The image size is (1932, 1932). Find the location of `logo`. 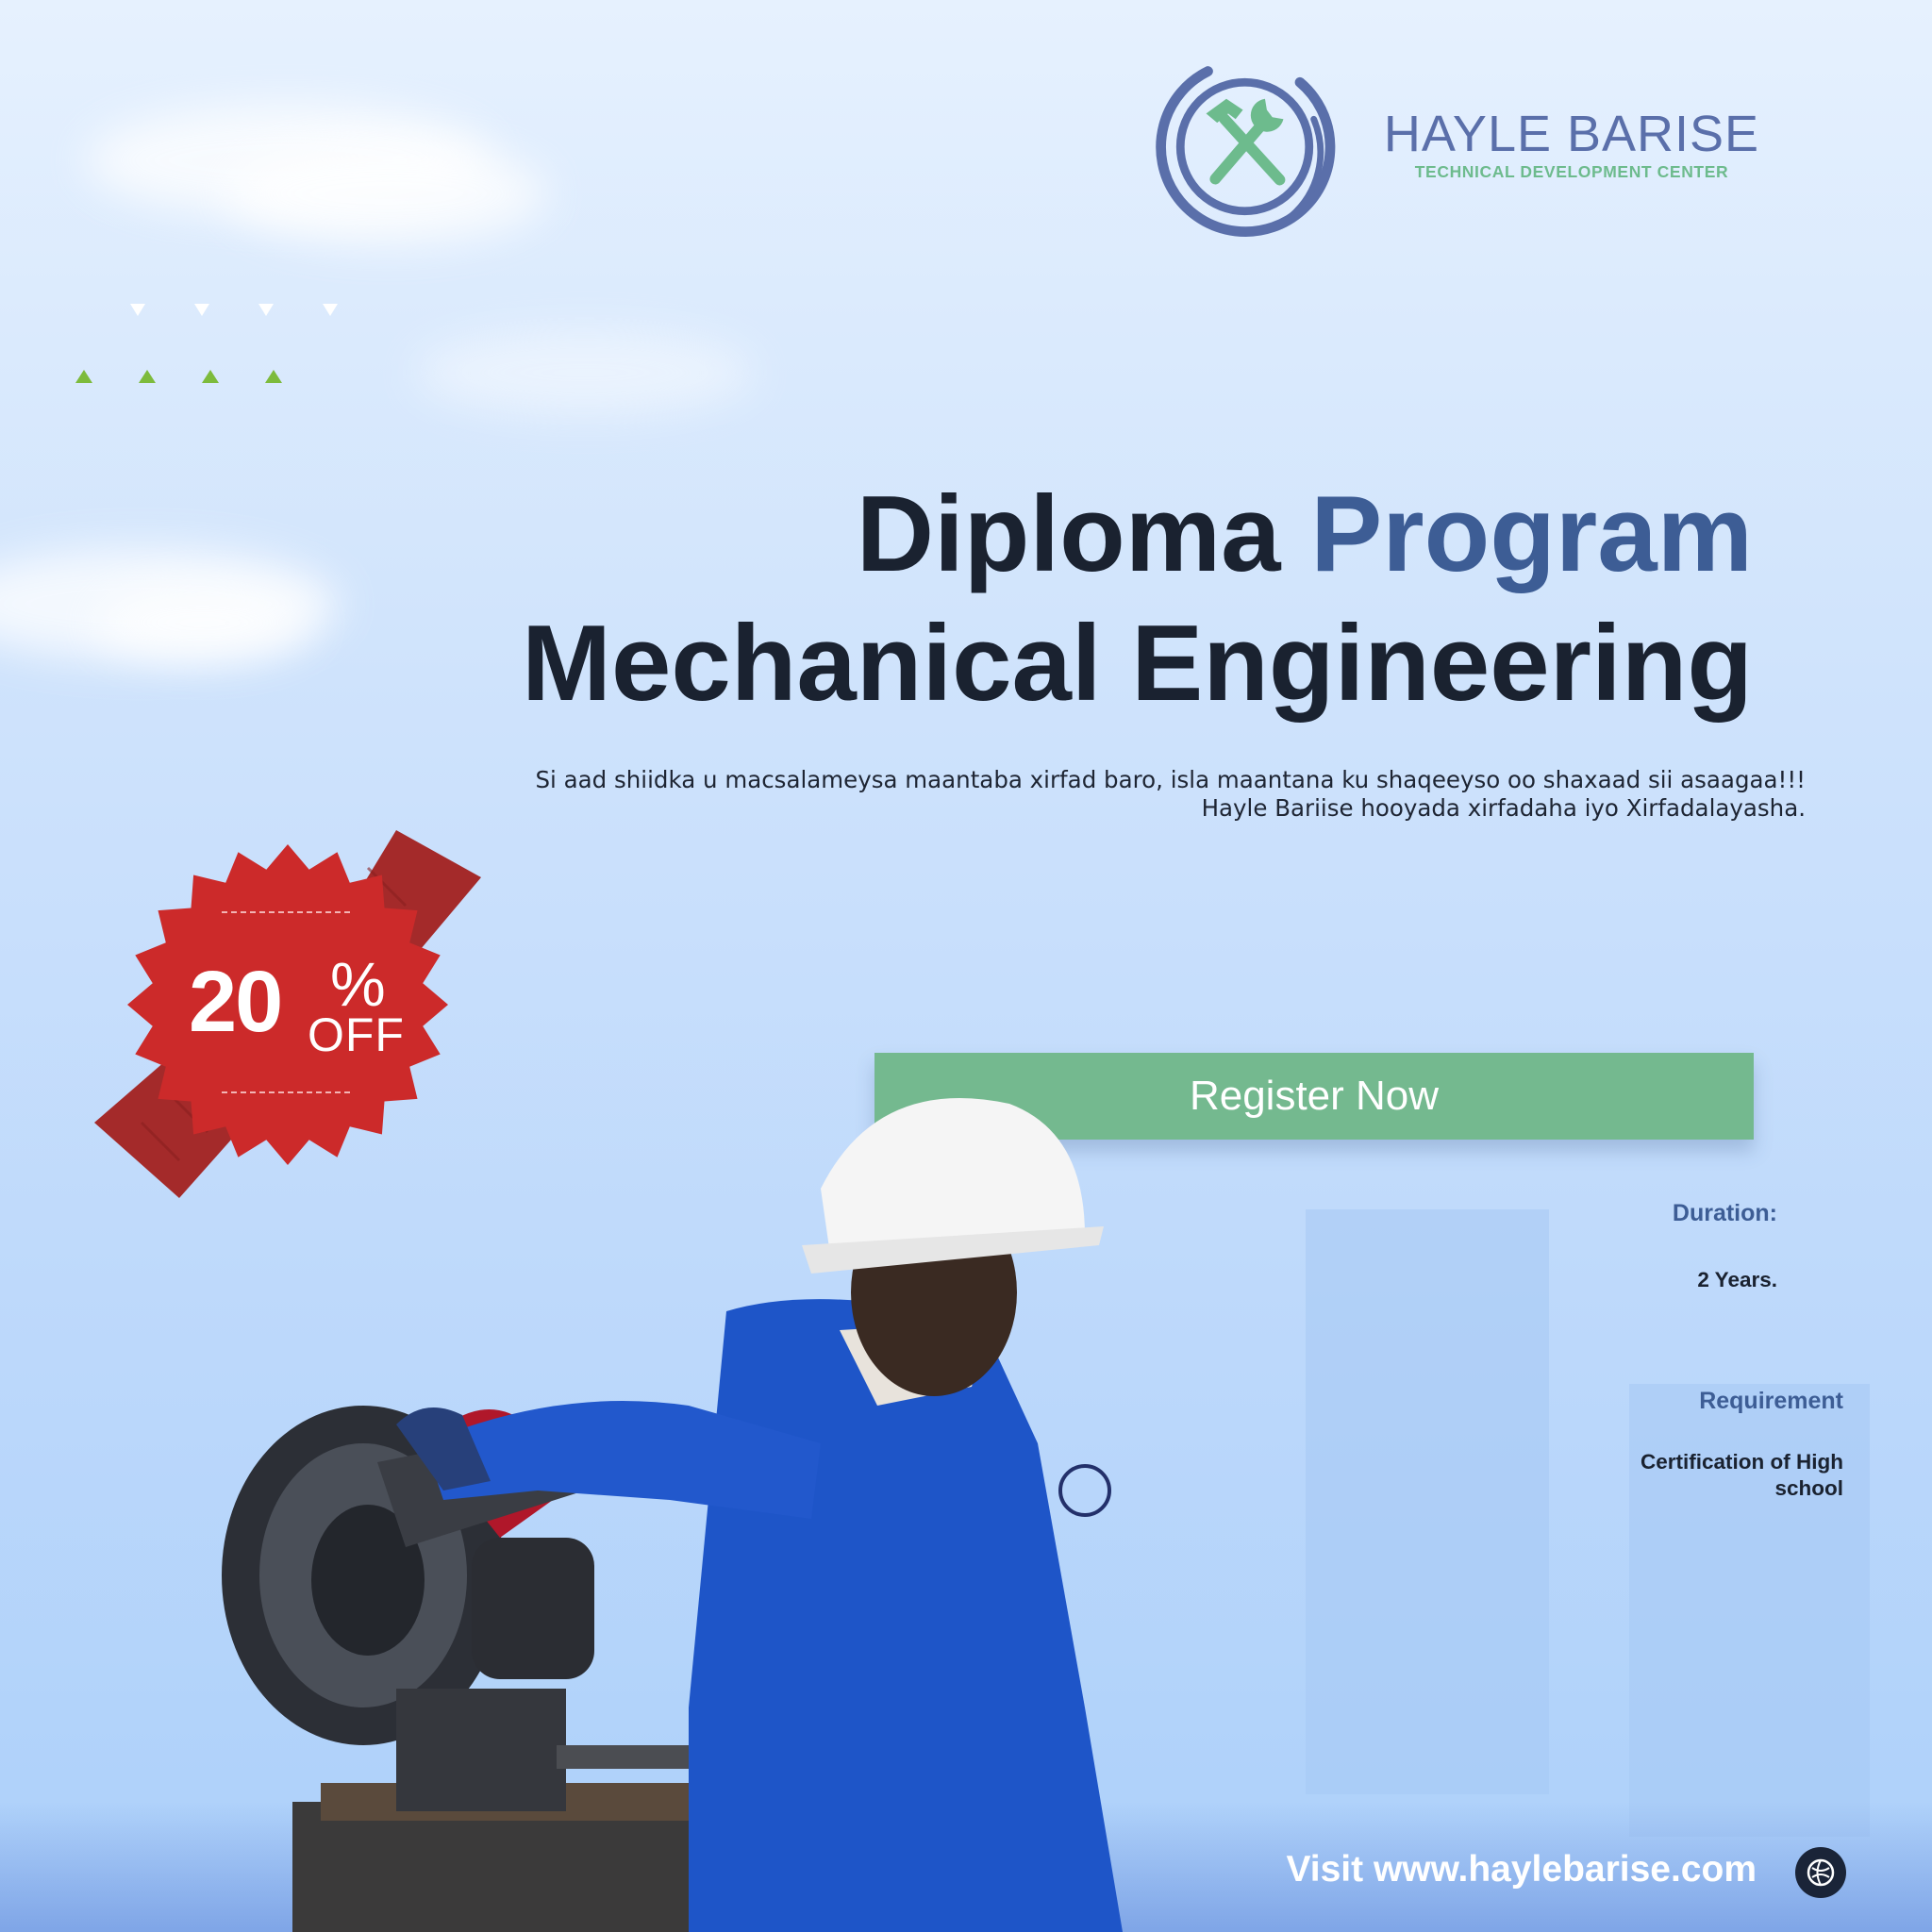

logo is located at coordinates (1246, 152).